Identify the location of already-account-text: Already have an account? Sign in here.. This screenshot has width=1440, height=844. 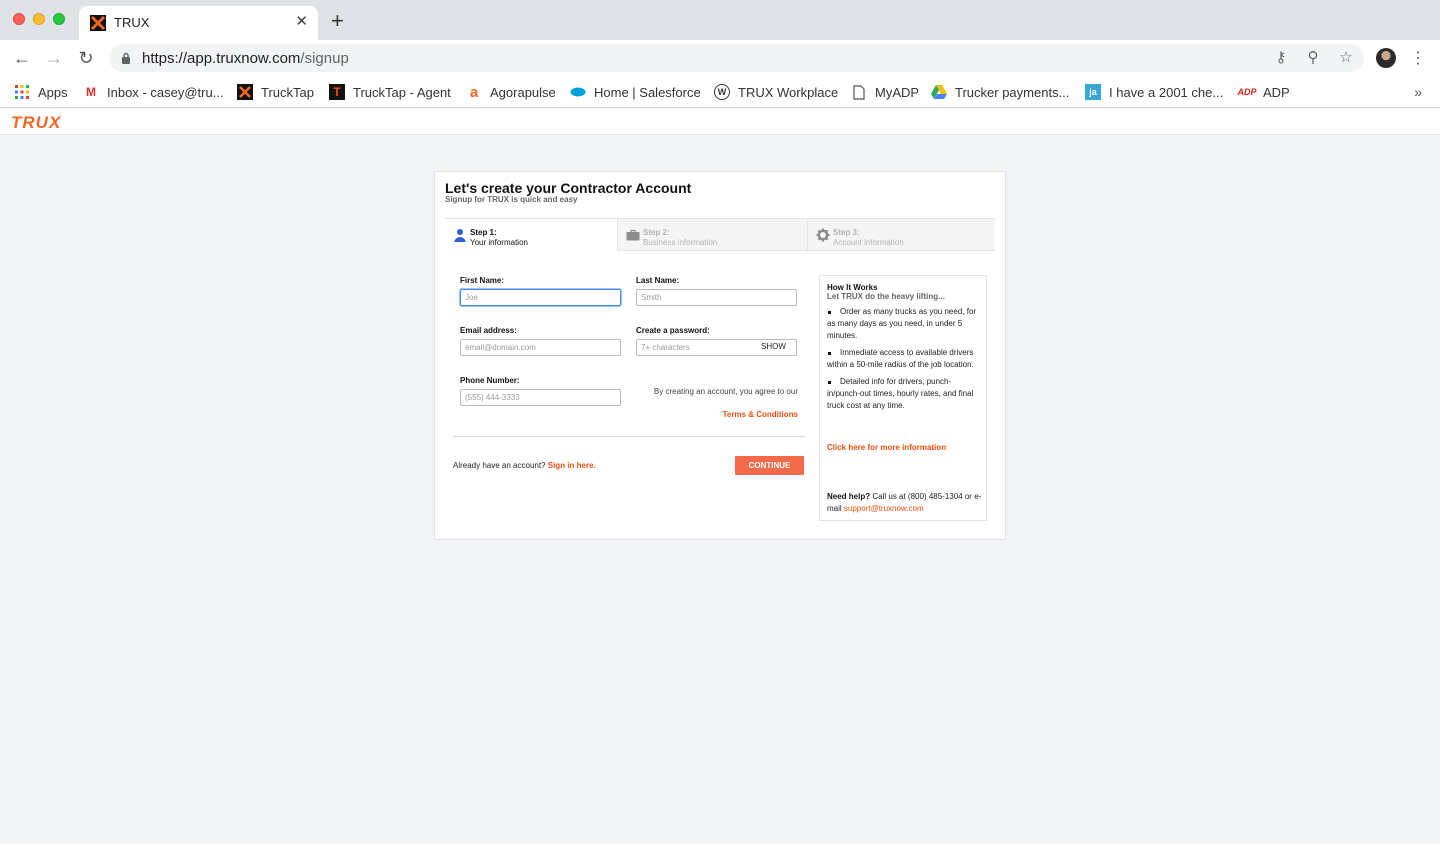
(524, 465).